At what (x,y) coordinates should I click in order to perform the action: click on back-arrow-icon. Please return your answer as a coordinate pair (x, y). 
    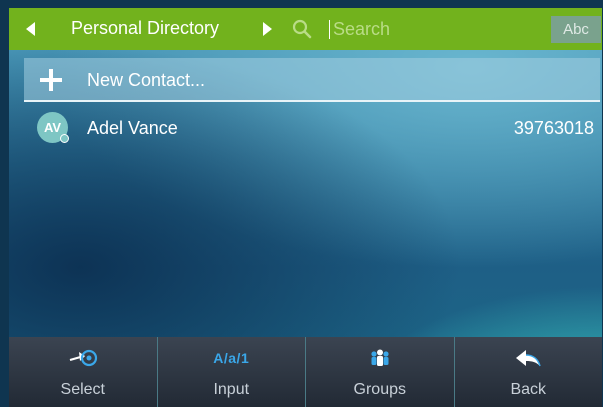
    Looking at the image, I should click on (528, 358).